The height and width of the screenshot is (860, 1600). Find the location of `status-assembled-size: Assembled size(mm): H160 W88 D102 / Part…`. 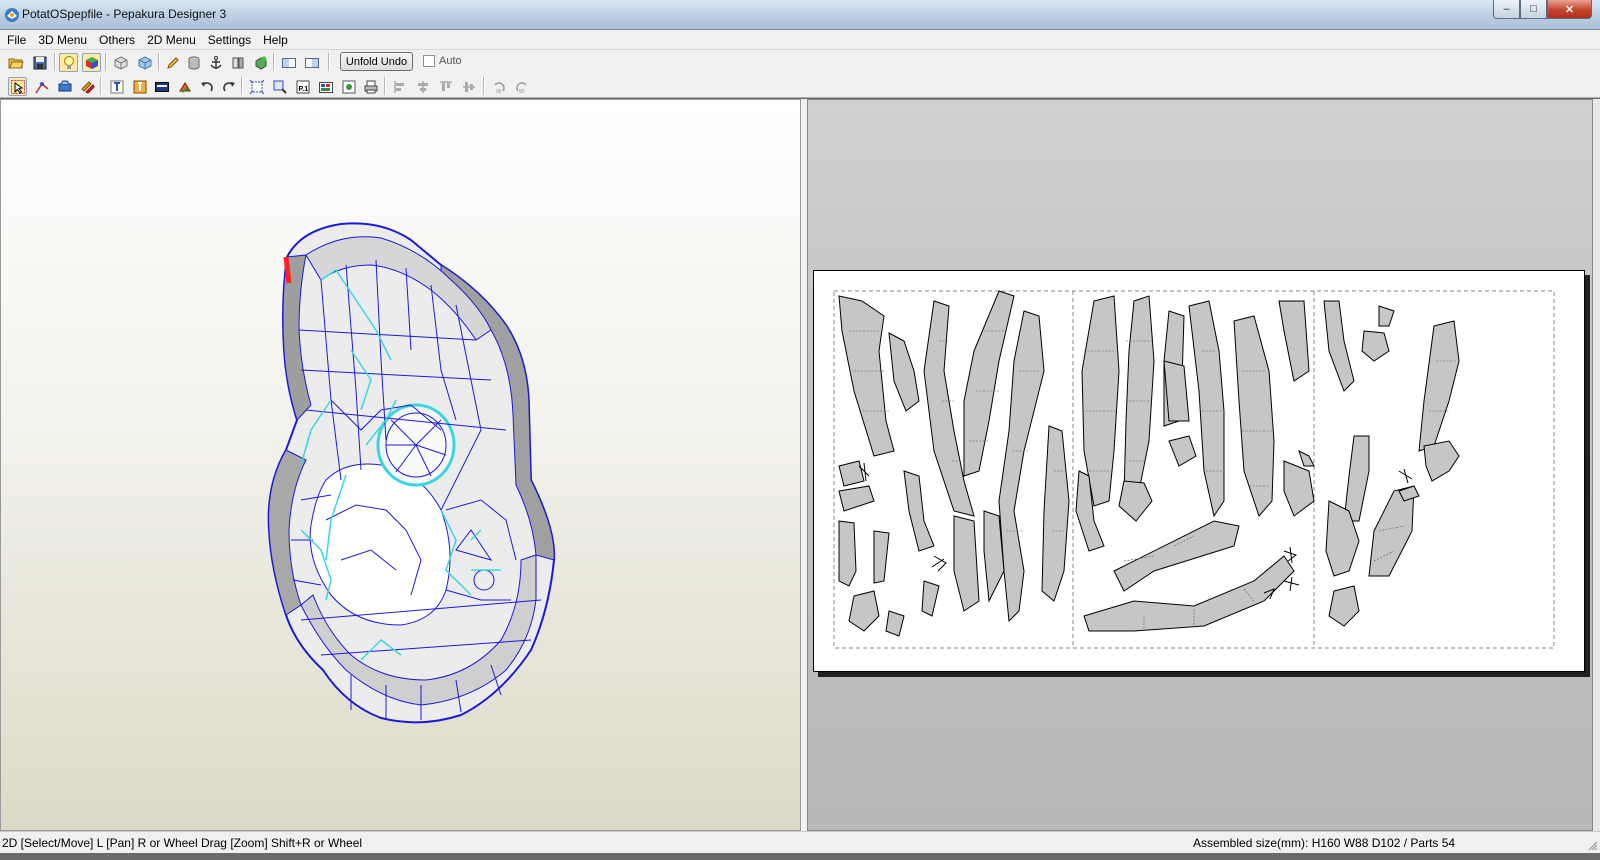

status-assembled-size: Assembled size(mm): H160 W88 D102 / Part… is located at coordinates (1324, 843).